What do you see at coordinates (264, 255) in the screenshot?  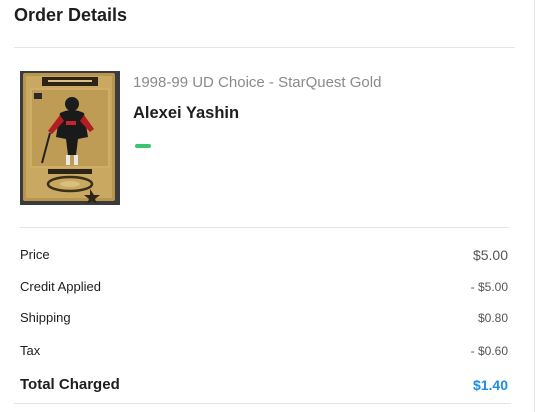 I see `price-row: Price $5.00` at bounding box center [264, 255].